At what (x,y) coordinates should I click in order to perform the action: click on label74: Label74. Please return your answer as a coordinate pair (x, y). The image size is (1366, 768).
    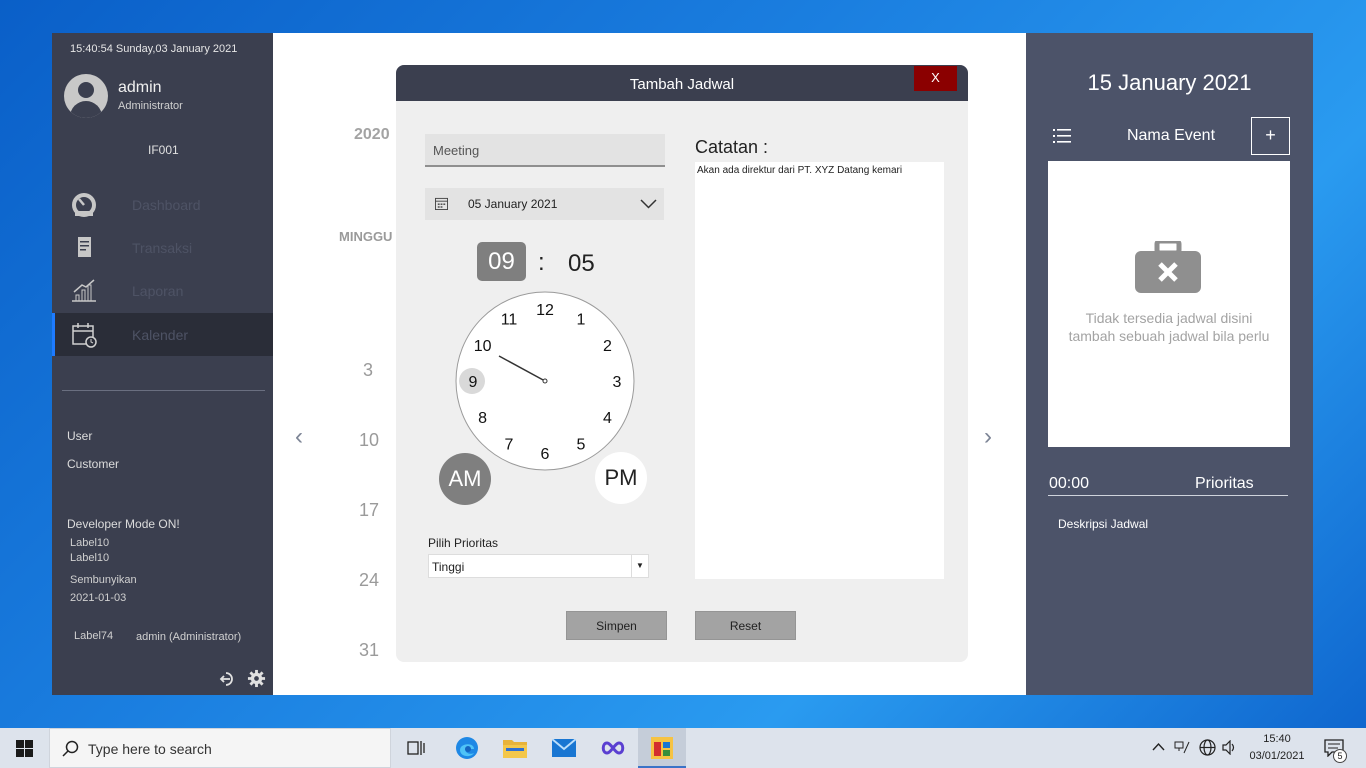
    Looking at the image, I should click on (94, 636).